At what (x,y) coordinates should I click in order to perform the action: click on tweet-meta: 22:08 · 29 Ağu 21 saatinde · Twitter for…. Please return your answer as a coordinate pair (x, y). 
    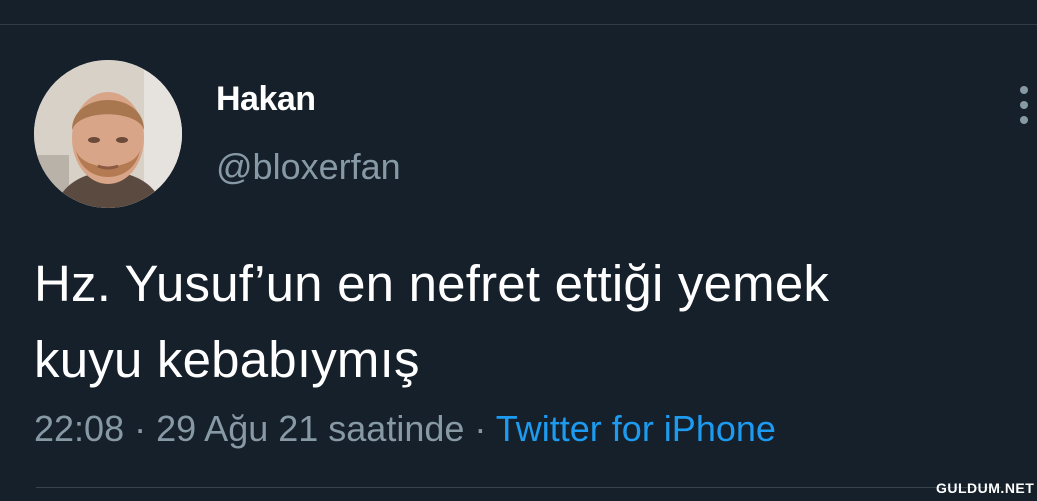
    Looking at the image, I should click on (405, 429).